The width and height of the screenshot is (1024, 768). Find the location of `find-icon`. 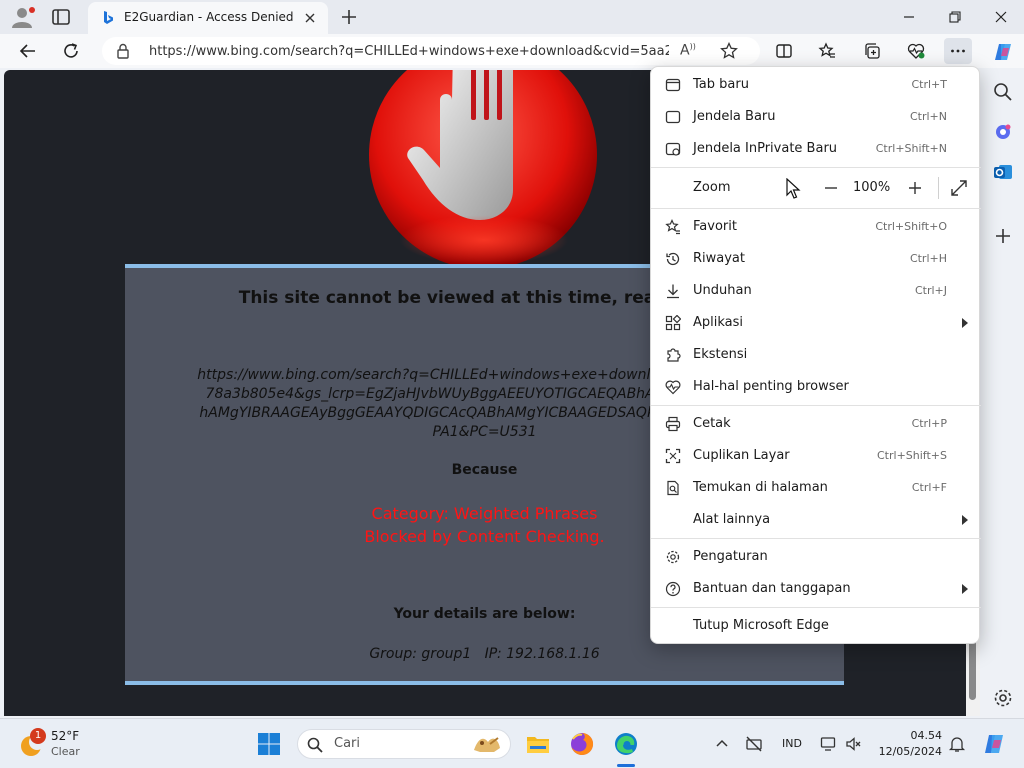

find-icon is located at coordinates (673, 488).